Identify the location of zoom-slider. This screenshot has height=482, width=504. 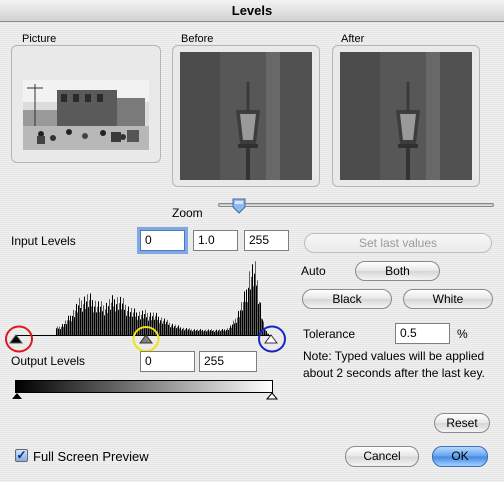
(356, 206).